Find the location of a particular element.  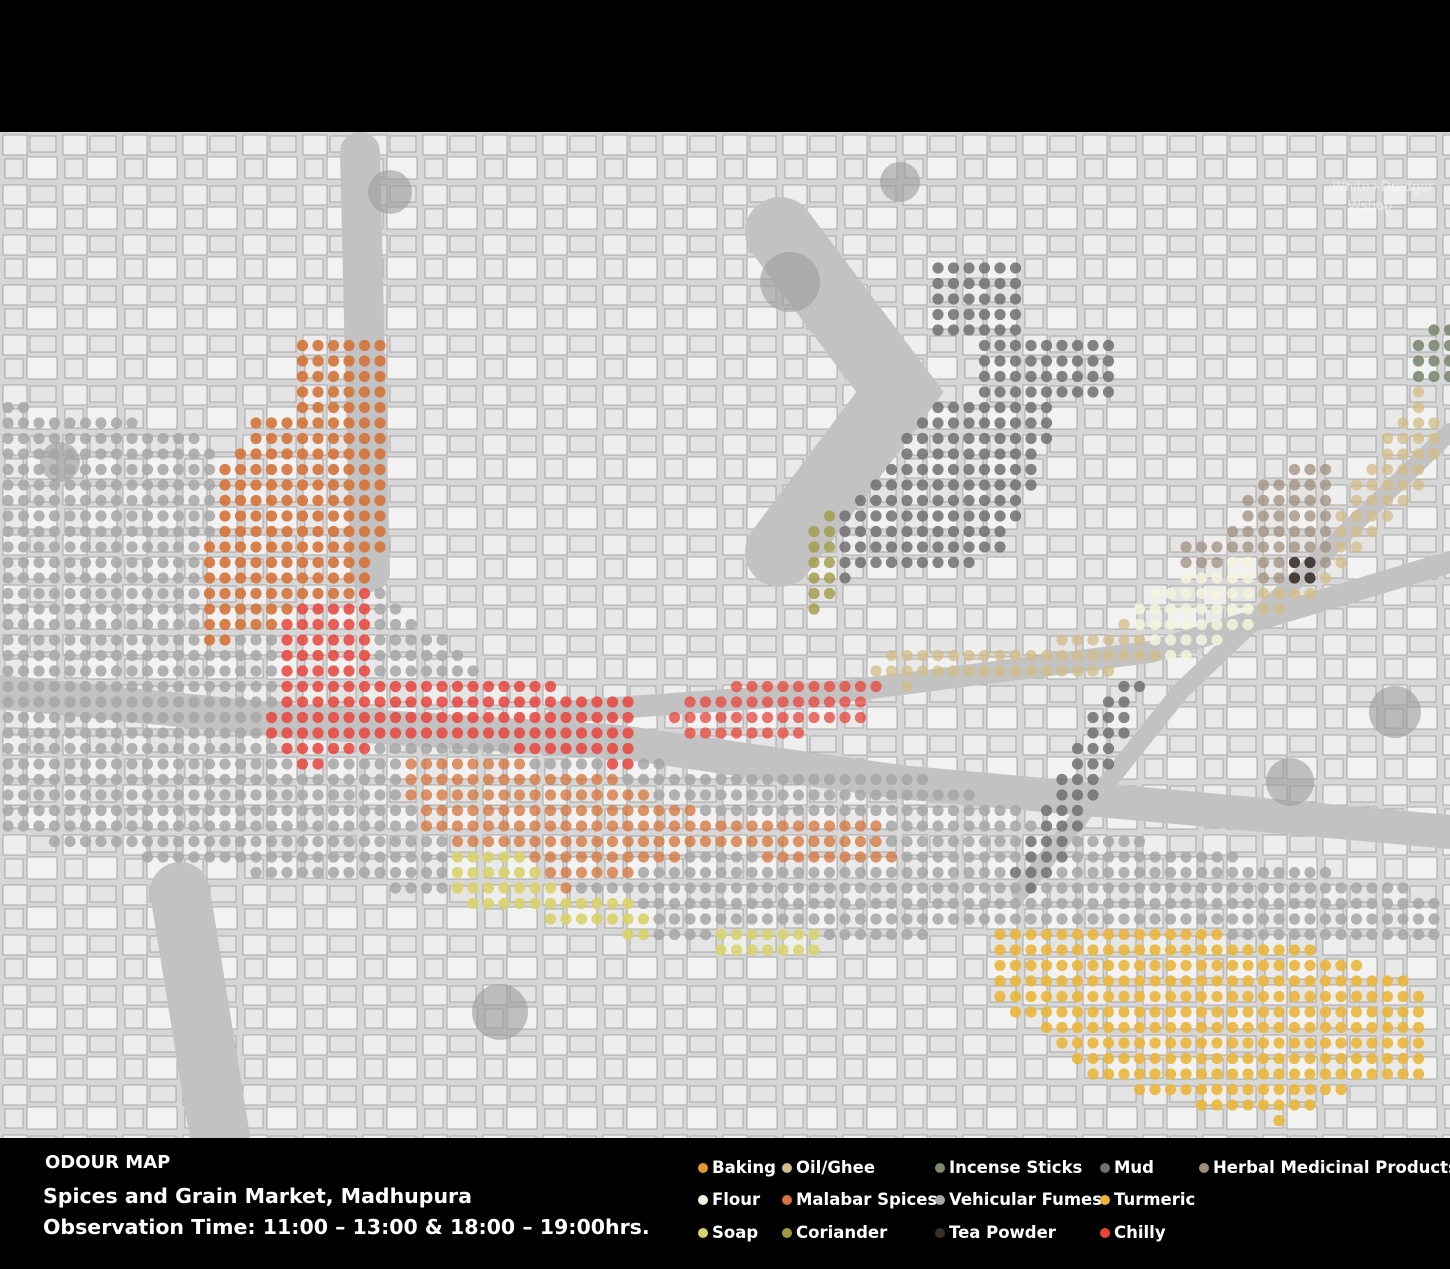

tree is located at coordinates (1290, 782).